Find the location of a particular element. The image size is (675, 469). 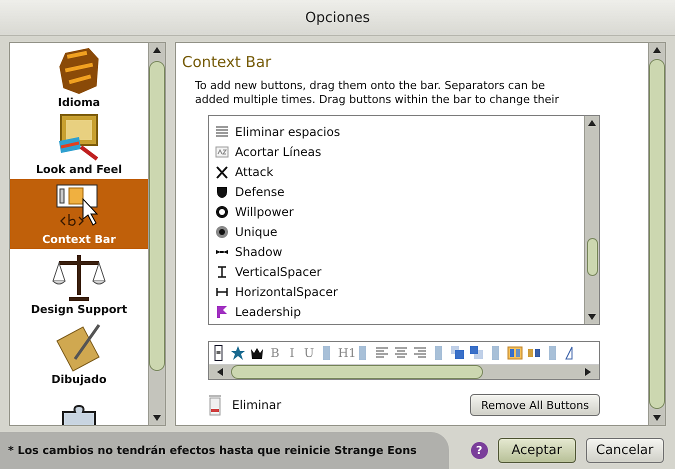

sort-text-icon is located at coordinates (222, 152).